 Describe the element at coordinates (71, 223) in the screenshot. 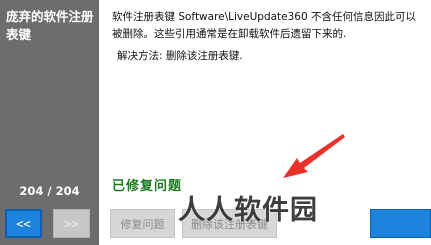

I see `next-button: >>` at that location.